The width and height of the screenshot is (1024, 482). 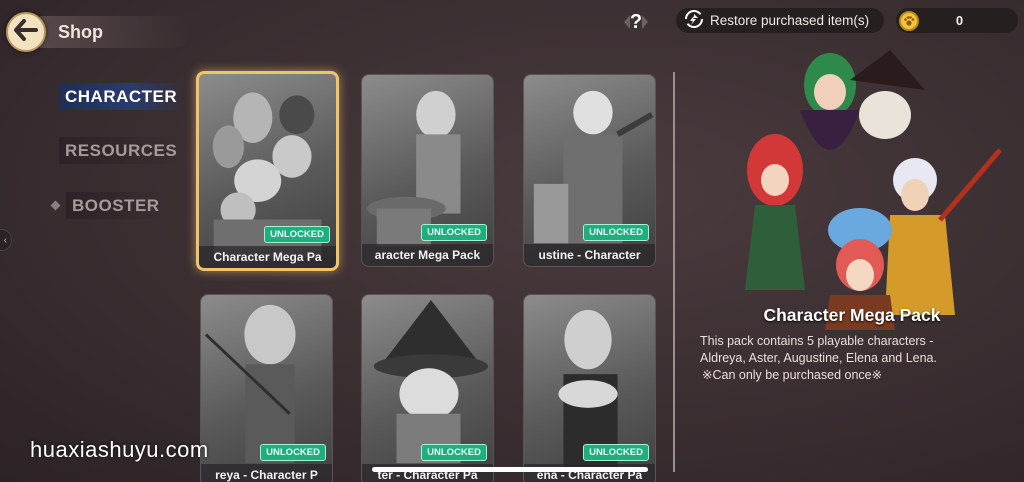 What do you see at coordinates (266, 473) in the screenshot?
I see `card-title: reya - Character P` at bounding box center [266, 473].